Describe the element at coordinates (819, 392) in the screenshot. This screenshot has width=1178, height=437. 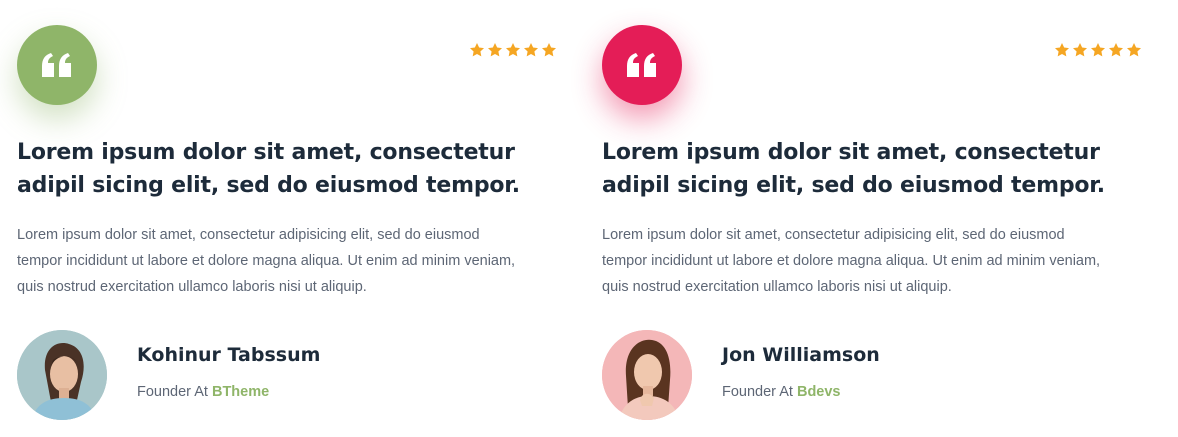
I see `author-company-link: Bdevs` at that location.